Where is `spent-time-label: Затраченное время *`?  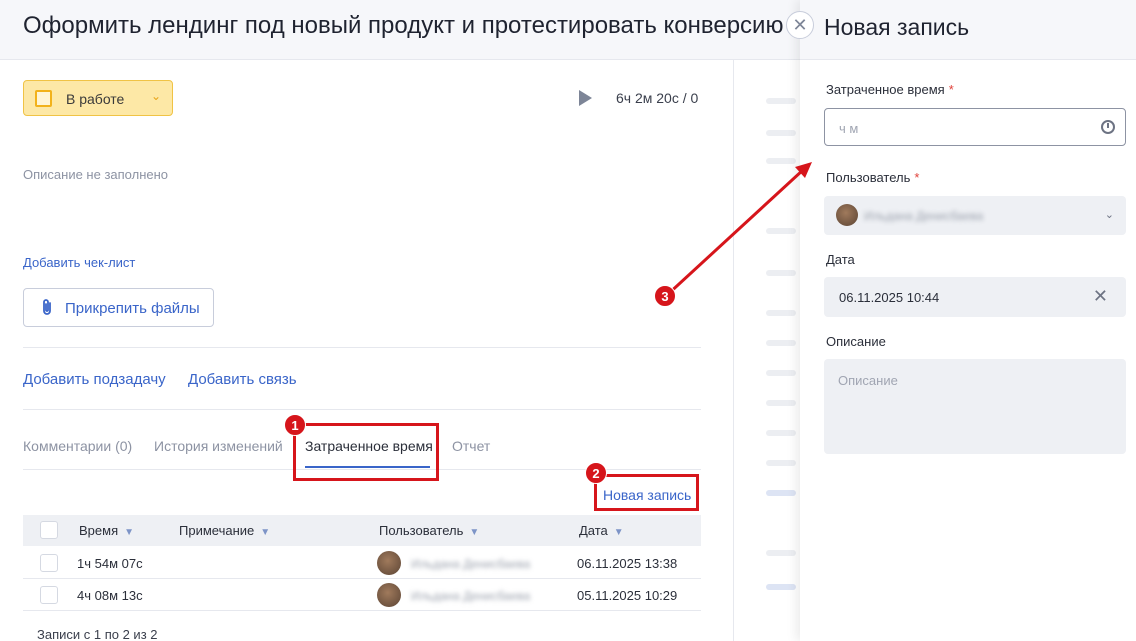
spent-time-label: Затраченное время * is located at coordinates (890, 89).